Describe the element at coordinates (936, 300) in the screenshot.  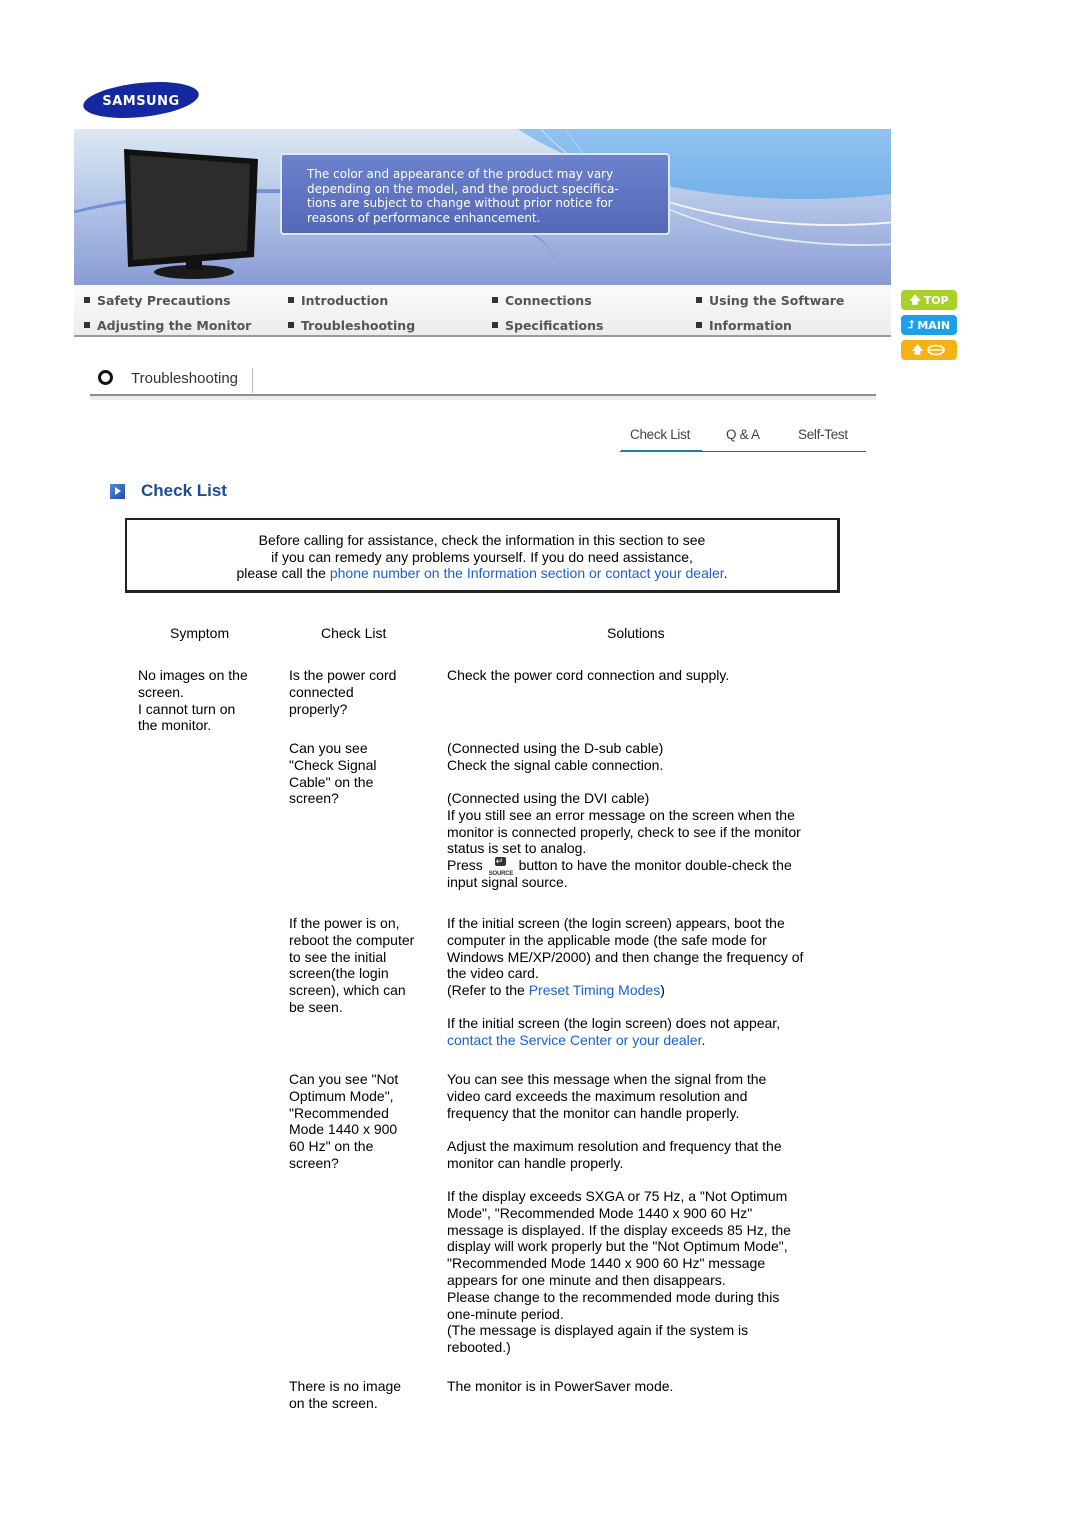
I see `top-label: TOP` at that location.